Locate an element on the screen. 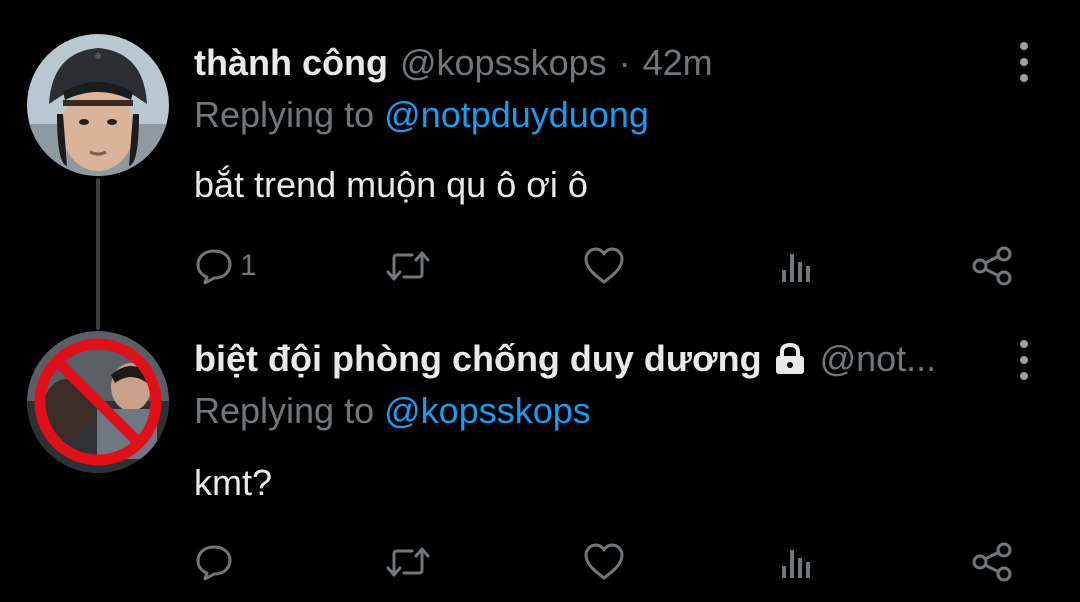 The image size is (1080, 602). reply-button is located at coordinates (214, 562).